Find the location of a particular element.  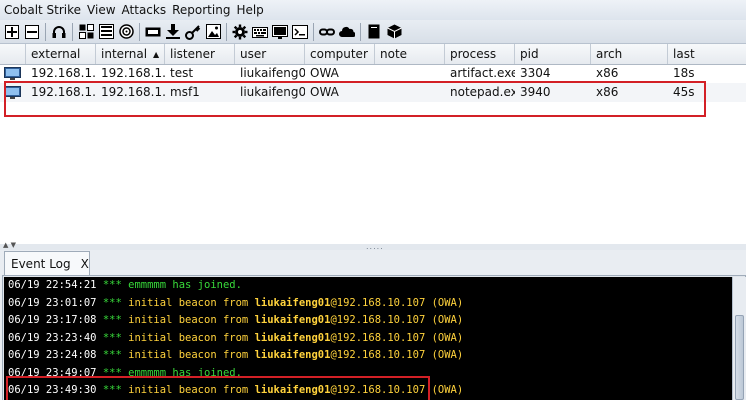

menu-cobalt-strike: Cobalt Strike is located at coordinates (42, 10).